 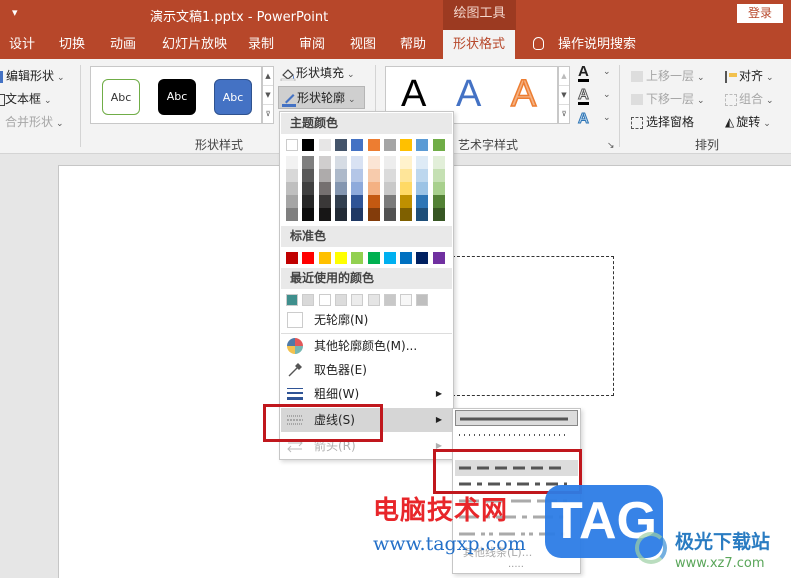 What do you see at coordinates (121, 97) in the screenshot?
I see `shape-style-preset-outline-green: Abc` at bounding box center [121, 97].